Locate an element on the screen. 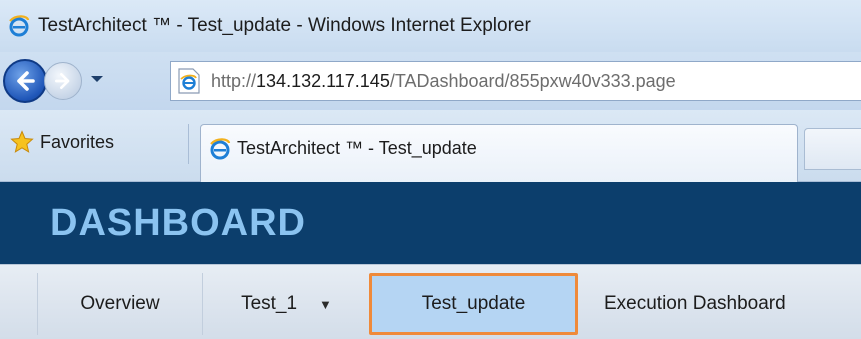  tab-title: TestArchitect ™ - Test_update is located at coordinates (357, 148).